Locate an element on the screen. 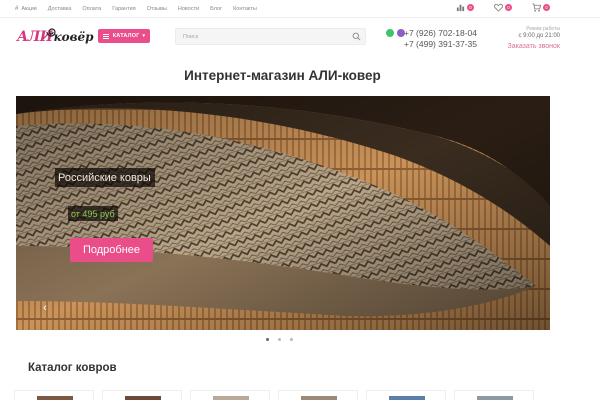 This screenshot has width=600, height=400. search-icon is located at coordinates (356, 36).